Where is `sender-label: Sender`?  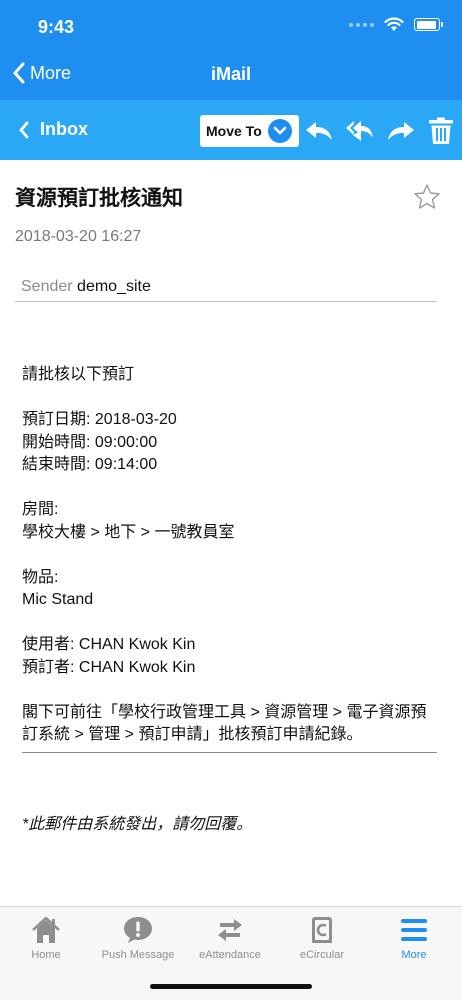 sender-label: Sender is located at coordinates (47, 286).